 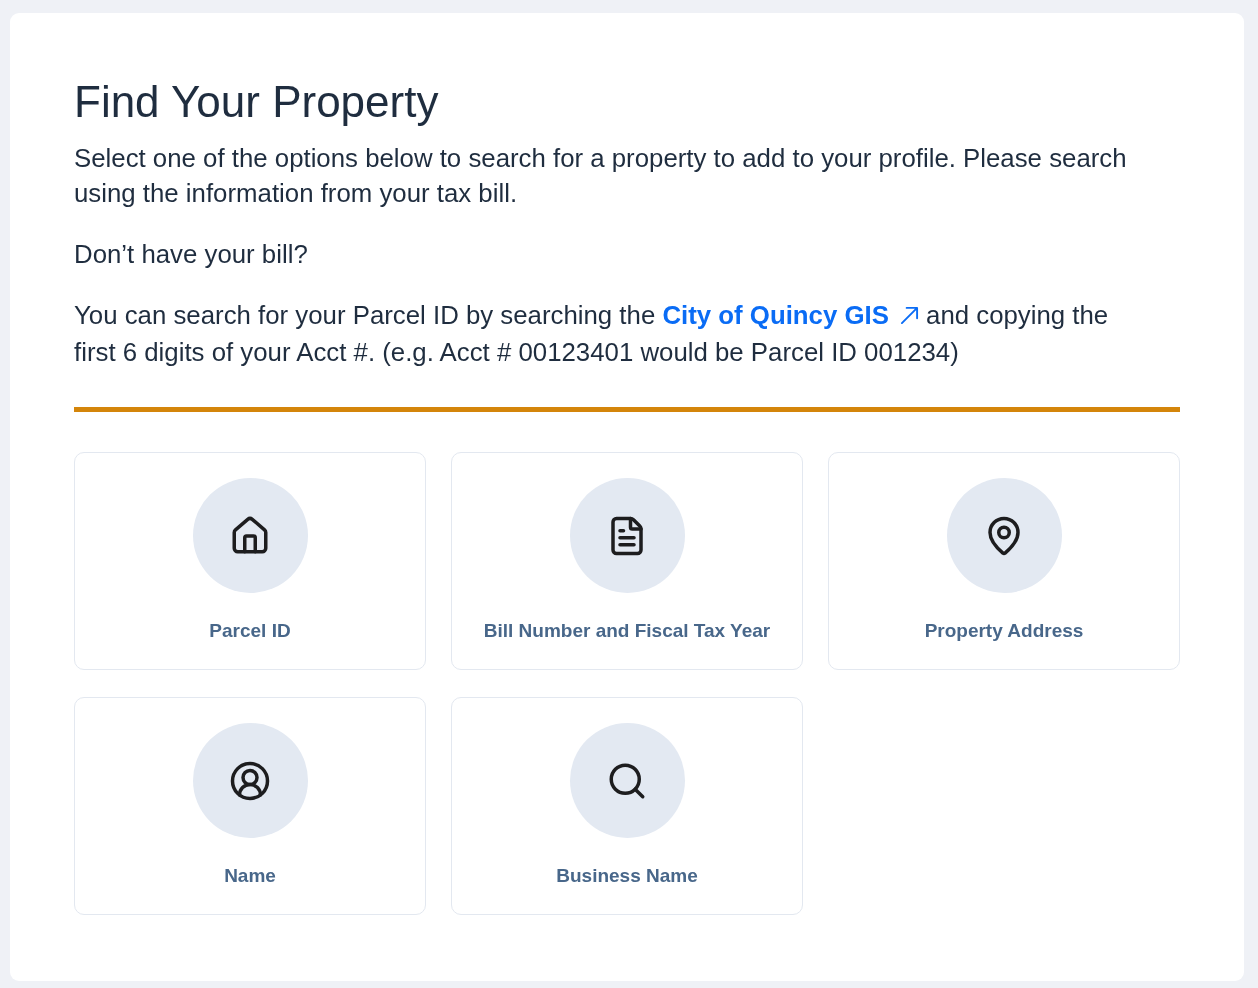 What do you see at coordinates (1004, 561) in the screenshot?
I see `search-option-button: Property Address` at bounding box center [1004, 561].